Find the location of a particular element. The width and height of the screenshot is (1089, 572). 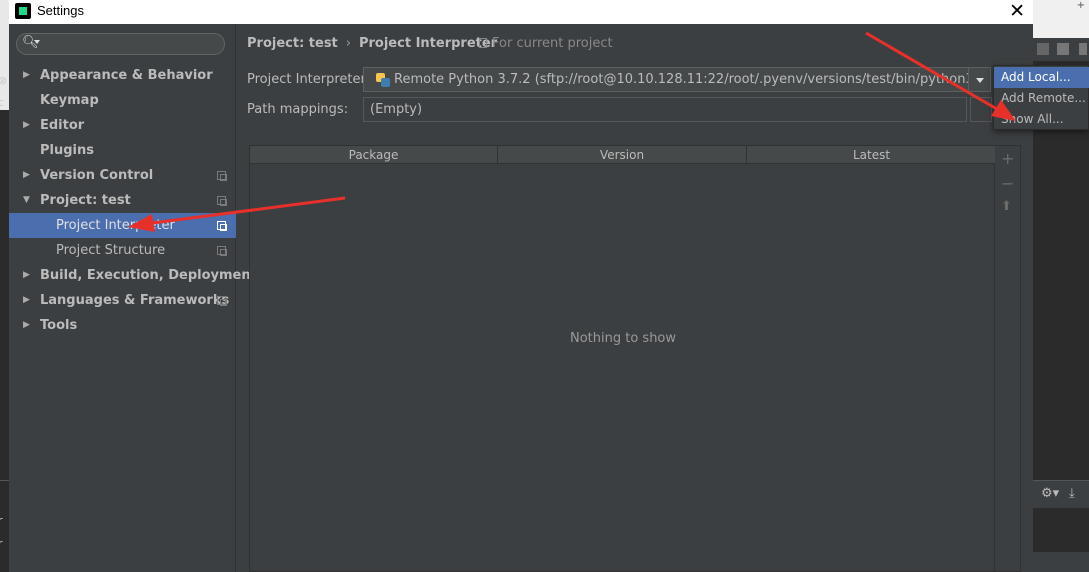

upgrade-package-icon: ⬆ is located at coordinates (1006, 206).